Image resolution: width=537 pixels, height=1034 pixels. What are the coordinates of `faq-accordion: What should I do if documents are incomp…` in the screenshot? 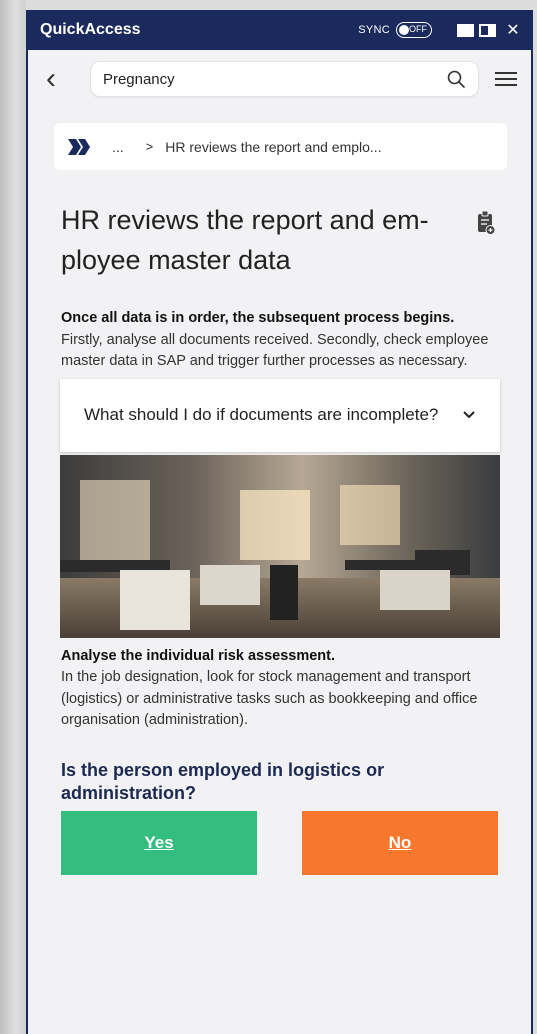 It's located at (280, 415).